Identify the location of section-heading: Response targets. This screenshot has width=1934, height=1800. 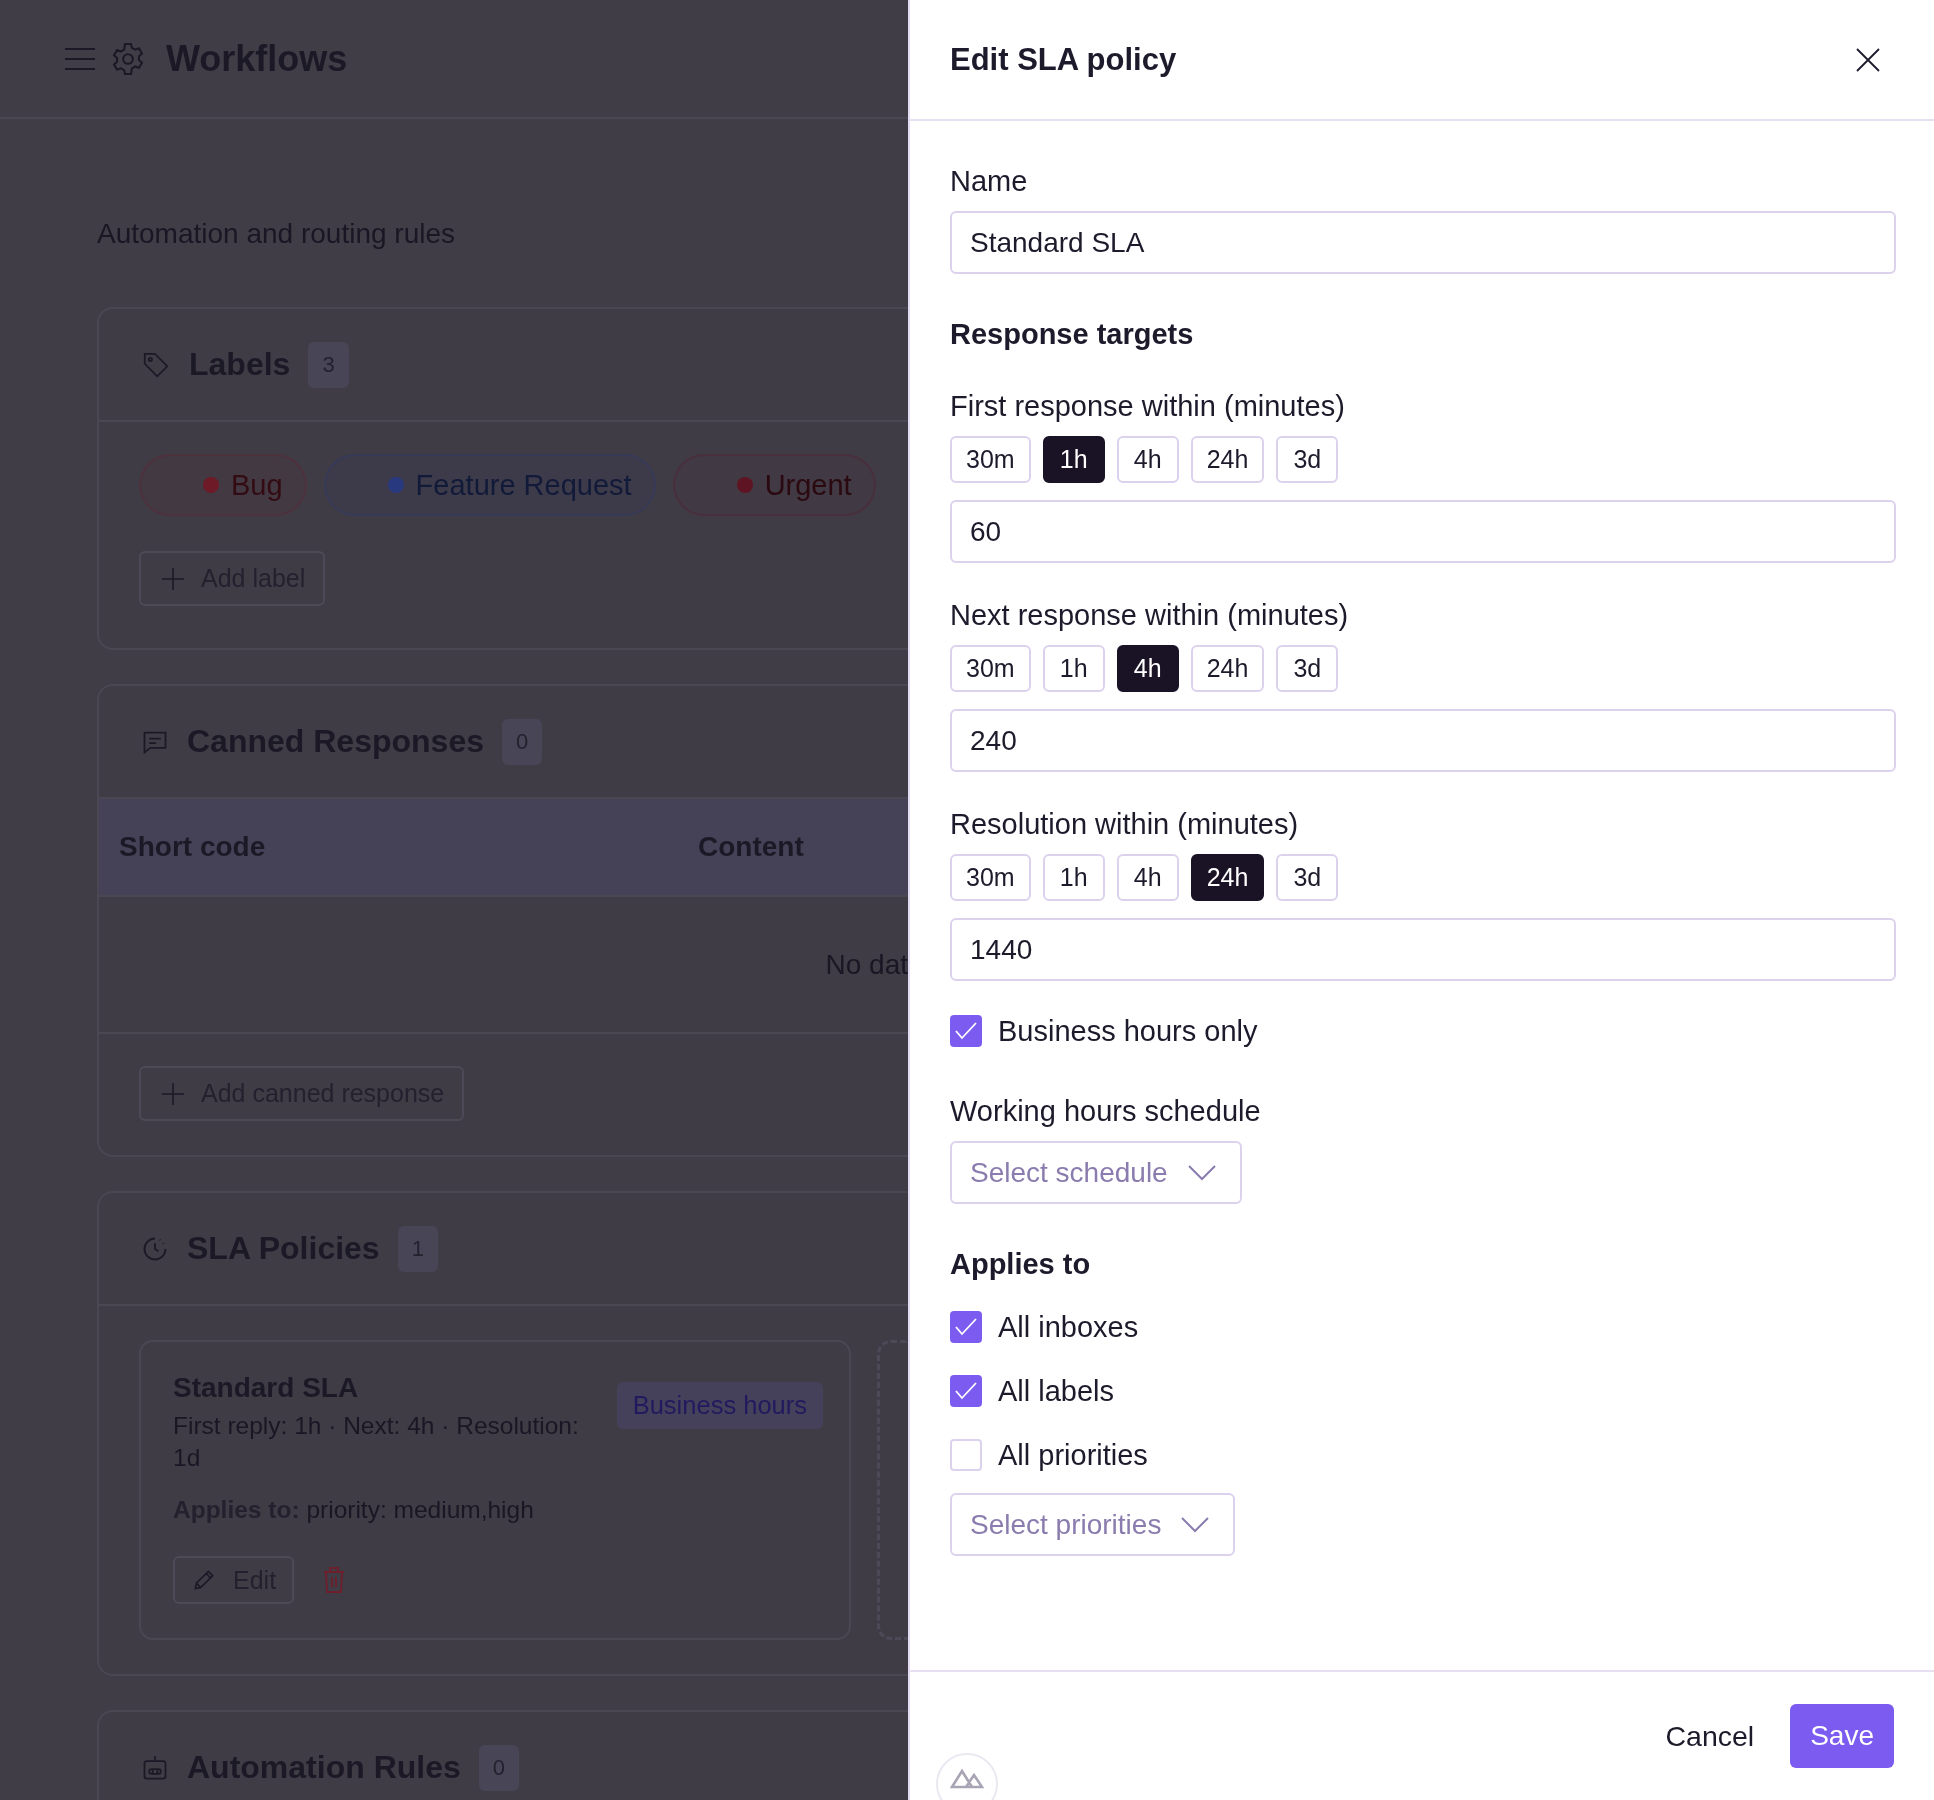
(1072, 334).